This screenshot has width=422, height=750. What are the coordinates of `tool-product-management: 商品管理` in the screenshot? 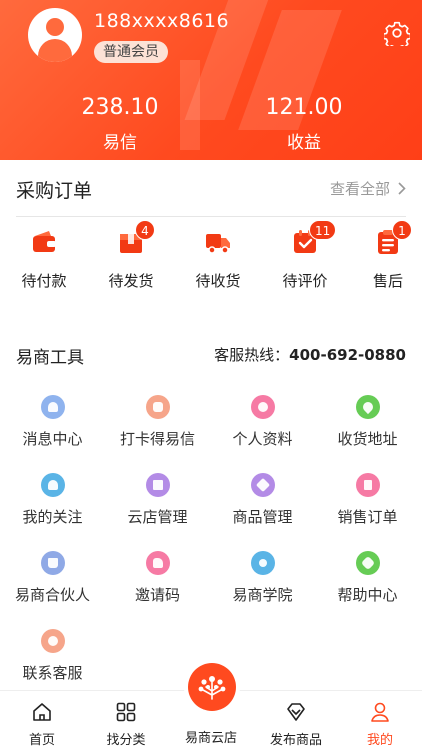 It's located at (262, 500).